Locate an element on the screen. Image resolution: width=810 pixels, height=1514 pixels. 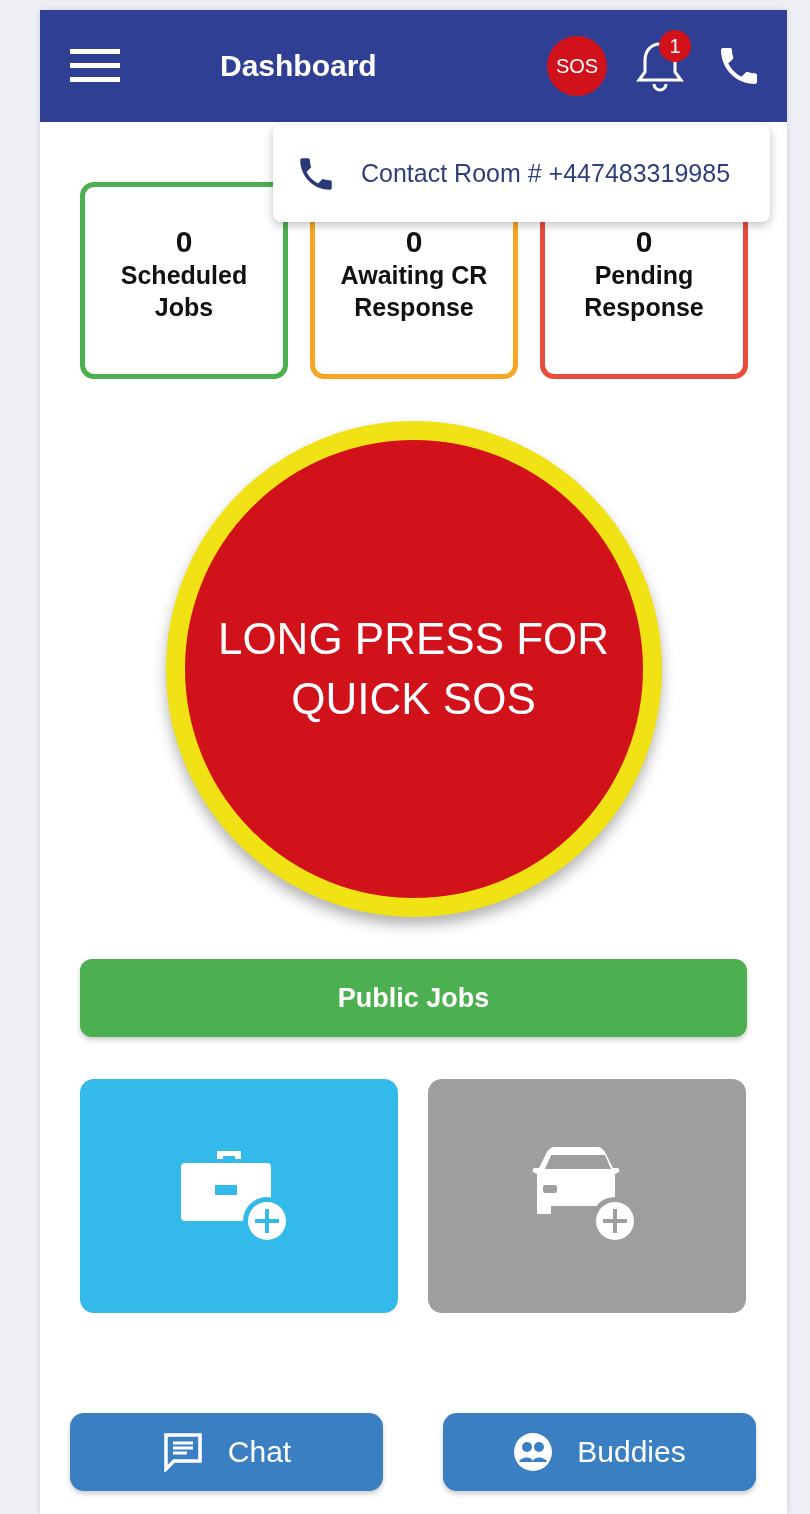
menu-icon is located at coordinates (95, 66).